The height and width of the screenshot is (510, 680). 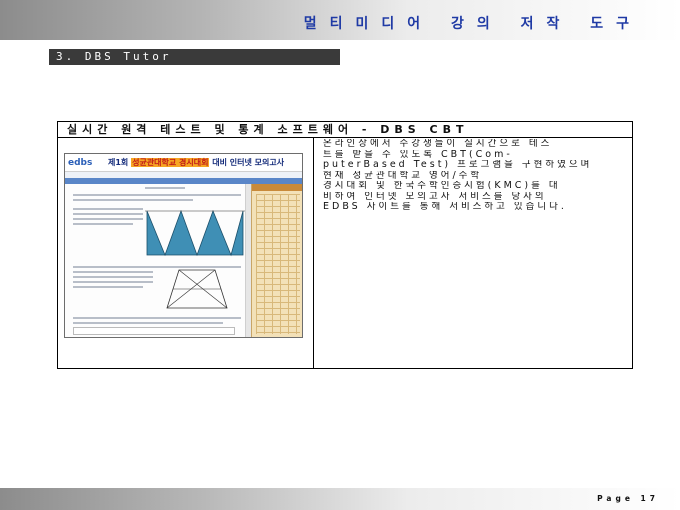 I want to click on description-line: 온라인상에서 수강생들이 실시간으로 테스, so click(x=438, y=144).